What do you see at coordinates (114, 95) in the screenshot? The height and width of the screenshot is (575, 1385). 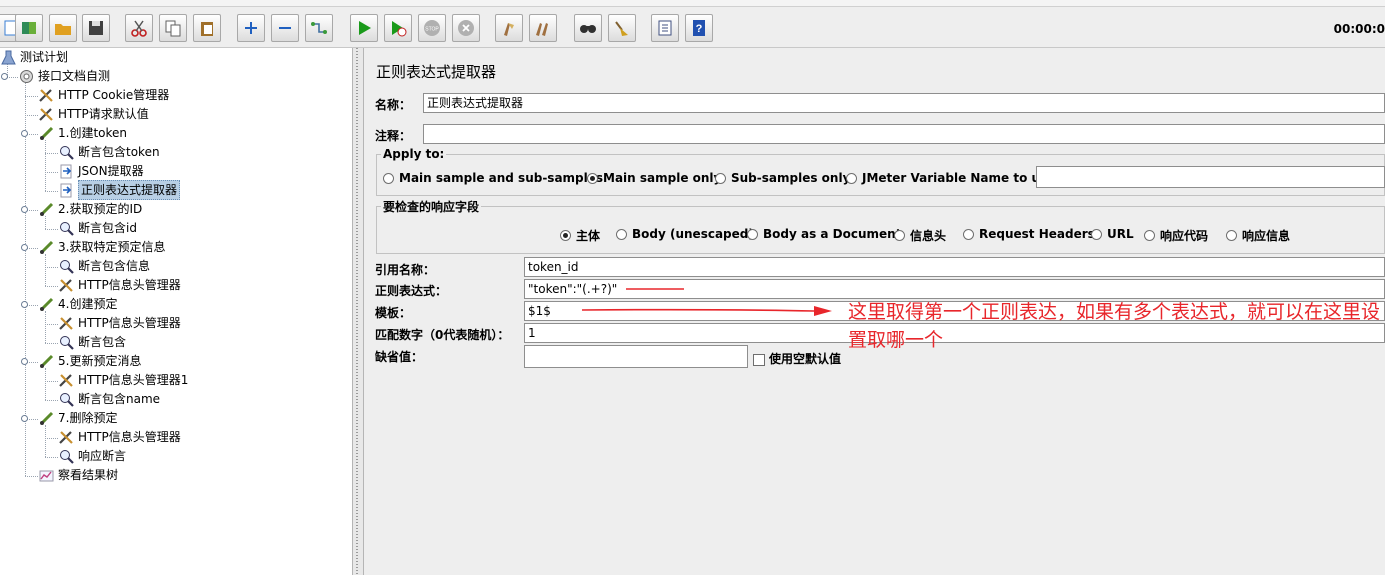 I see `tree-node-label: HTTP Cookie管理器` at bounding box center [114, 95].